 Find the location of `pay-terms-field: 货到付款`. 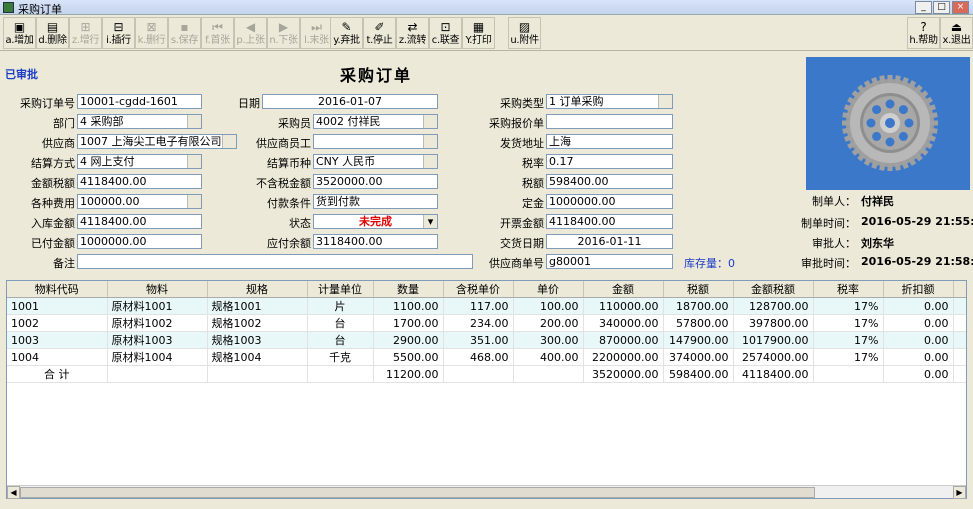

pay-terms-field: 货到付款 is located at coordinates (375, 201).